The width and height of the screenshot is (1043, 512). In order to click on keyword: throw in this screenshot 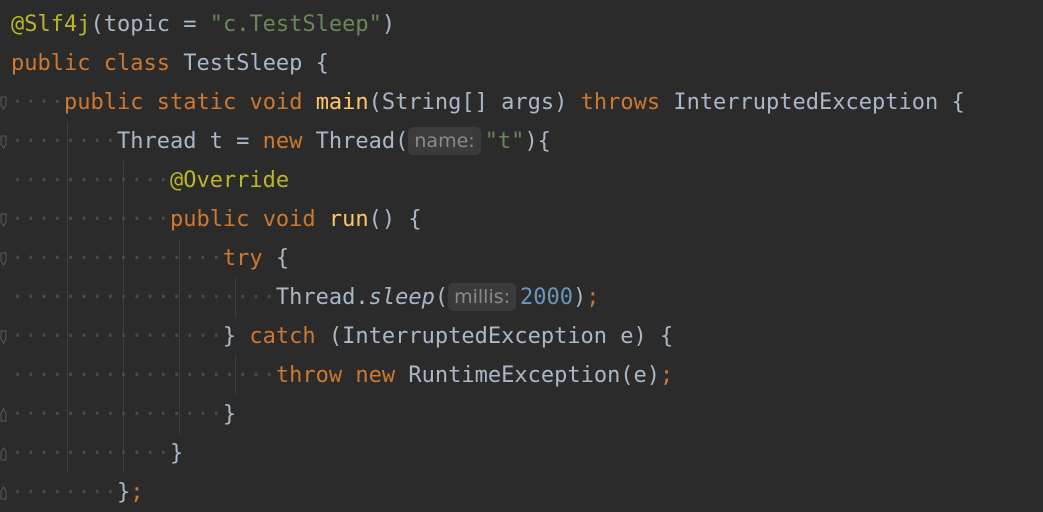, I will do `click(309, 375)`.